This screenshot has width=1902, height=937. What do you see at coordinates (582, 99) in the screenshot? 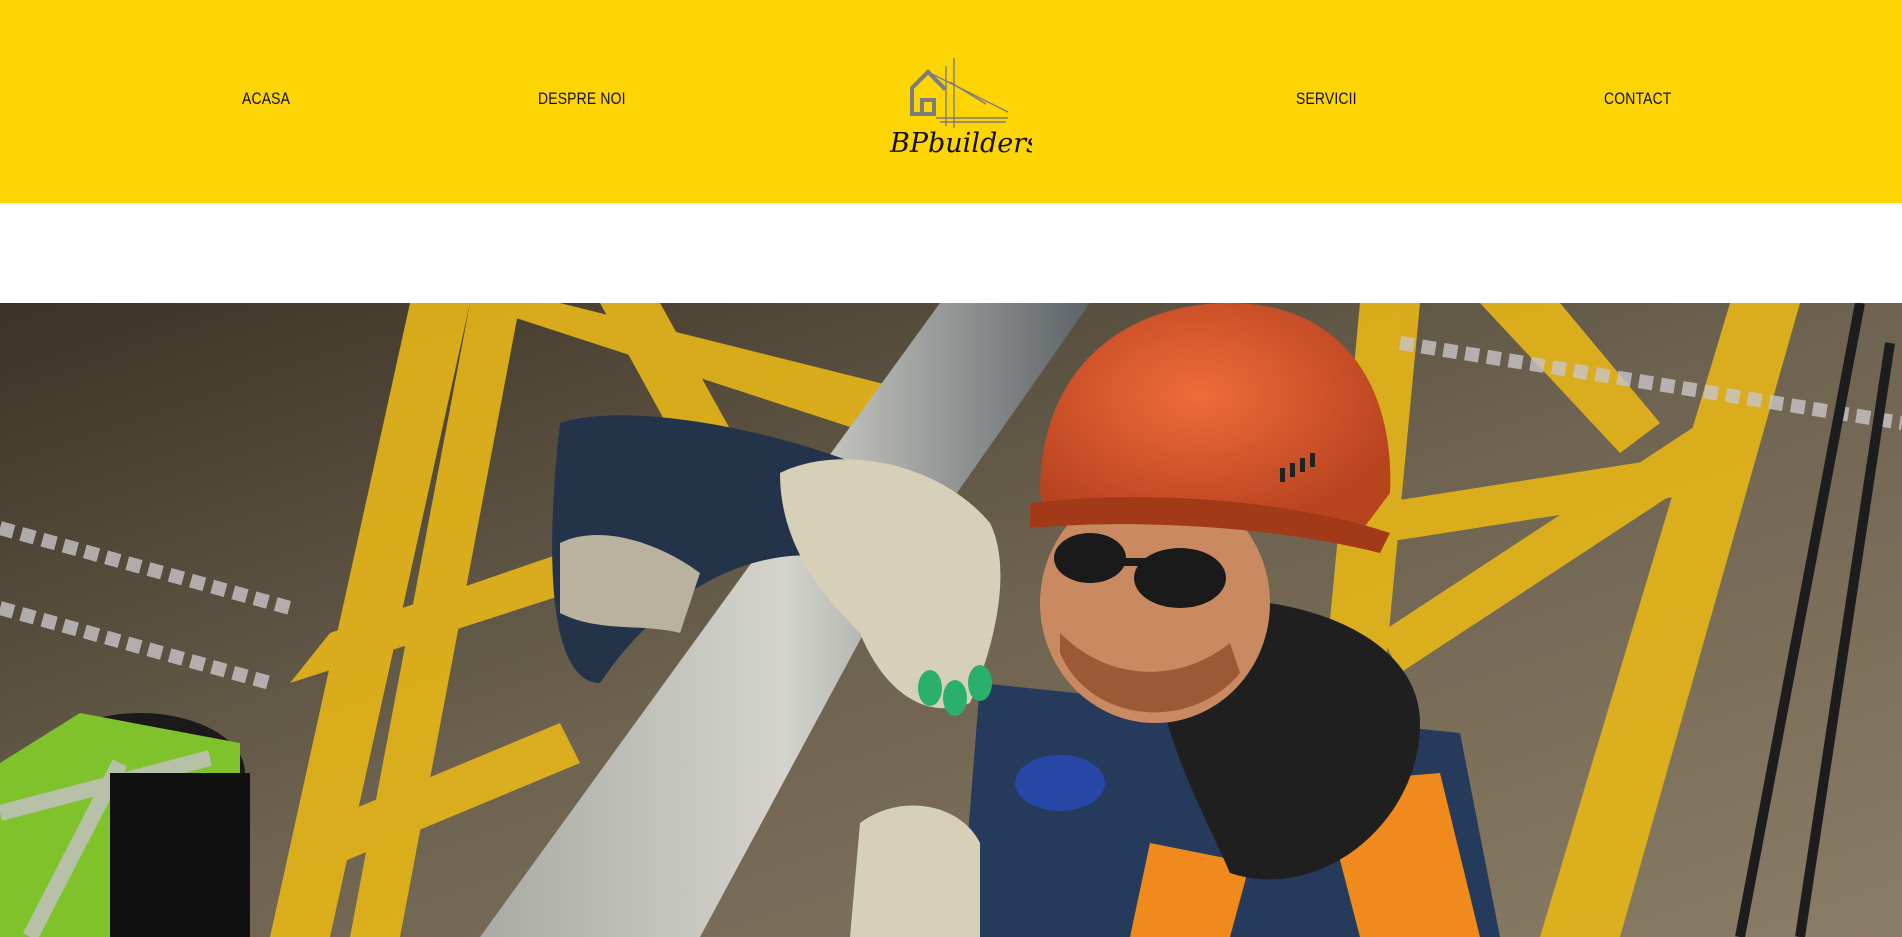
I see `nav-link-despre-noi: DESPRE NOI` at bounding box center [582, 99].